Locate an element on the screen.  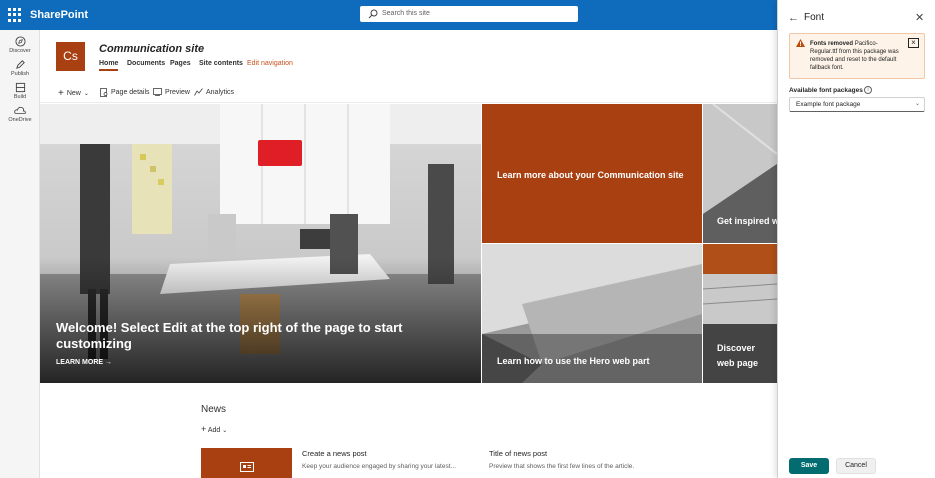
nav-home: Home is located at coordinates (109, 65).